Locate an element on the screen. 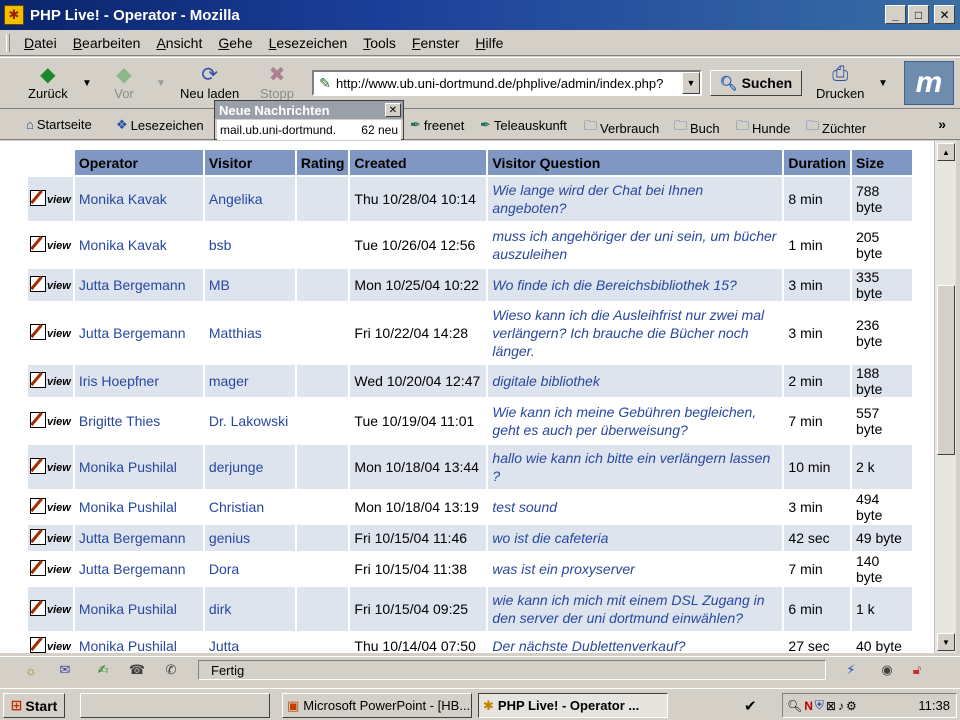  cell-visitor: bsb is located at coordinates (249, 245).